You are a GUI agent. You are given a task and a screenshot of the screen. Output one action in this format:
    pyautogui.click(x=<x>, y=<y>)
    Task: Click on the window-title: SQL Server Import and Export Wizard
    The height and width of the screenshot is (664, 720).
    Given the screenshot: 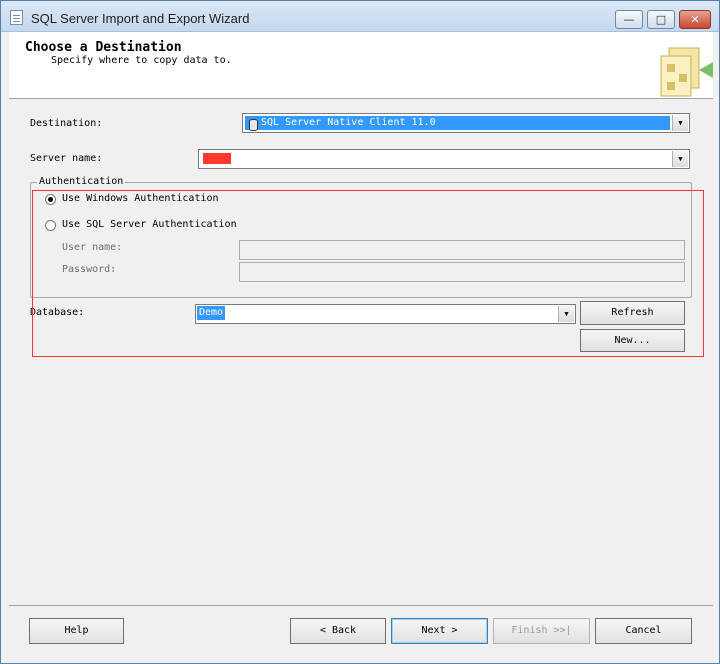 What is the action you would take?
    pyautogui.click(x=140, y=18)
    